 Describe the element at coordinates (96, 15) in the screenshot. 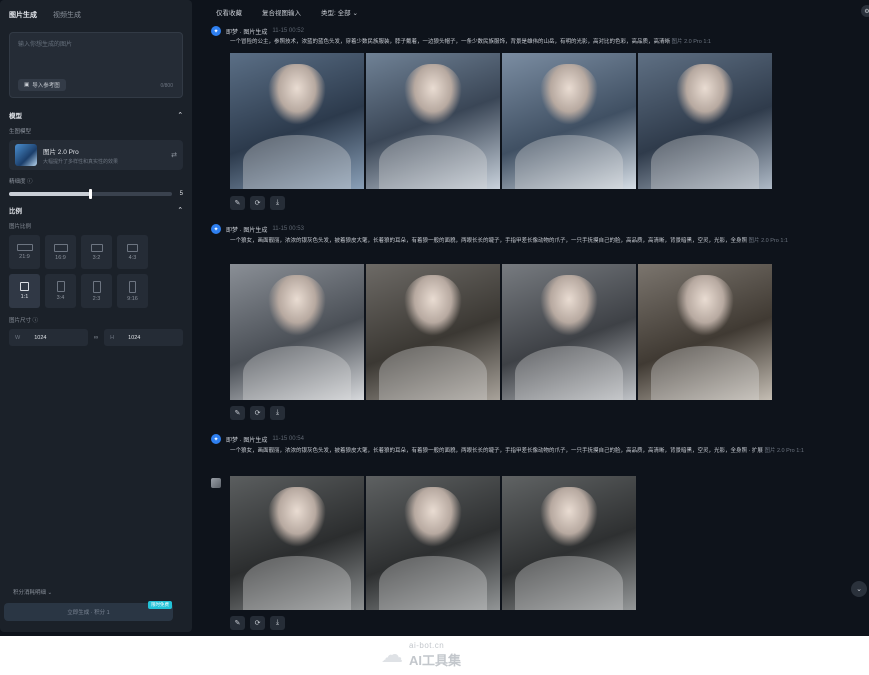

I see `panel-tabs: 图片生成 视频生成` at that location.